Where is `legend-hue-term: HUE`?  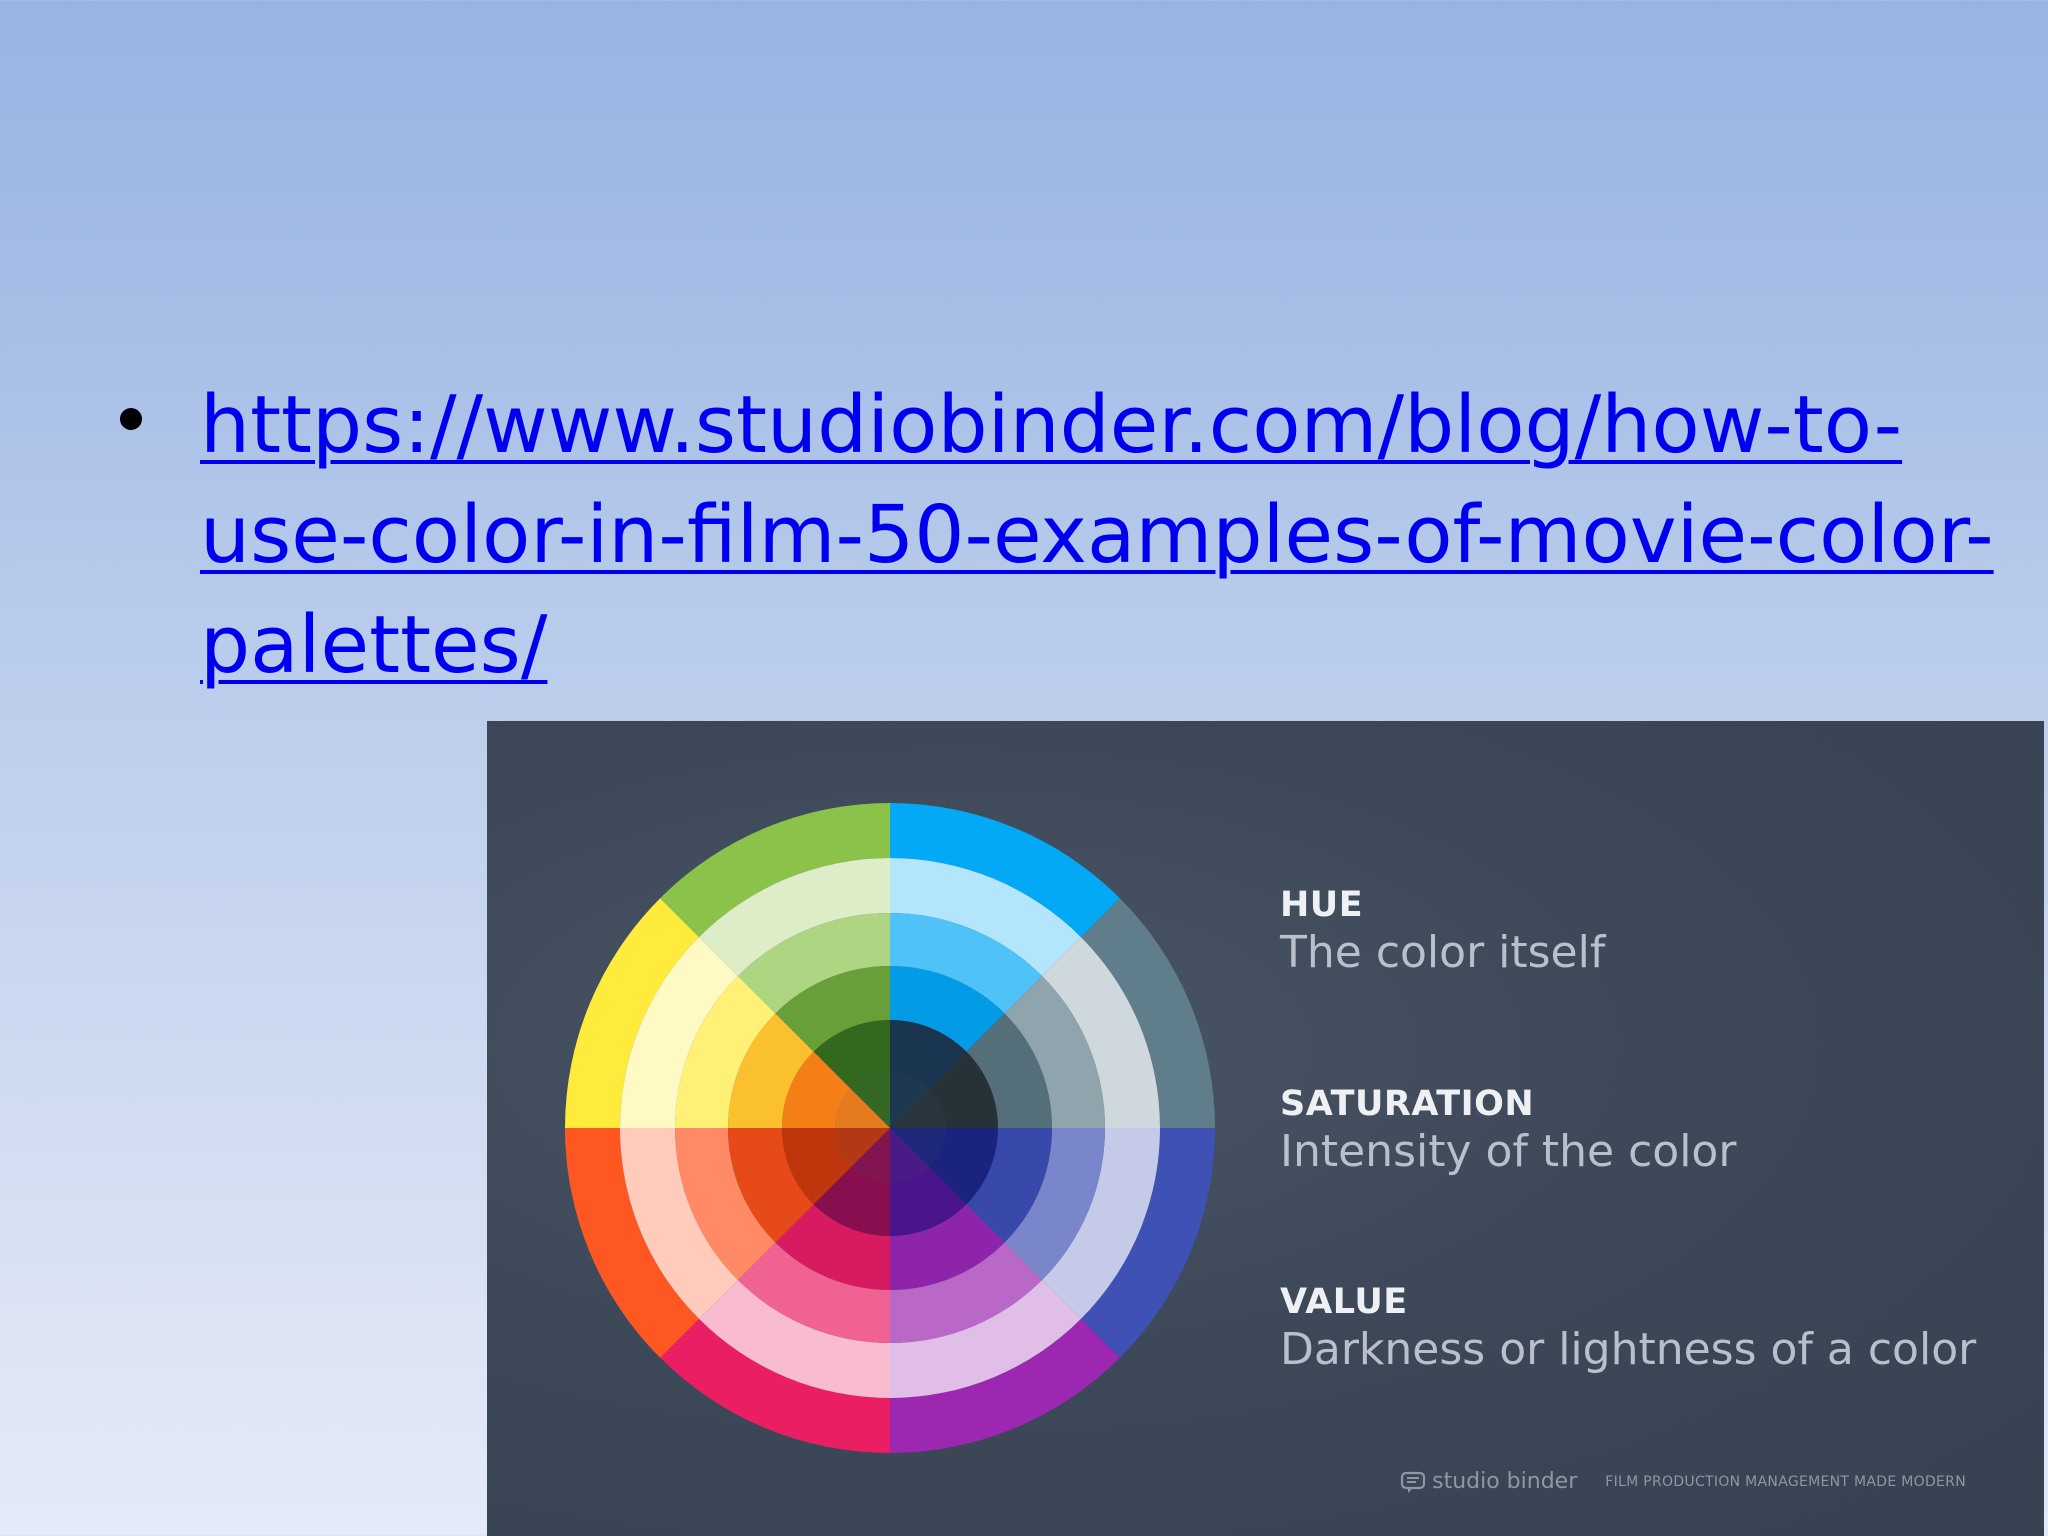
legend-hue-term: HUE is located at coordinates (1322, 905).